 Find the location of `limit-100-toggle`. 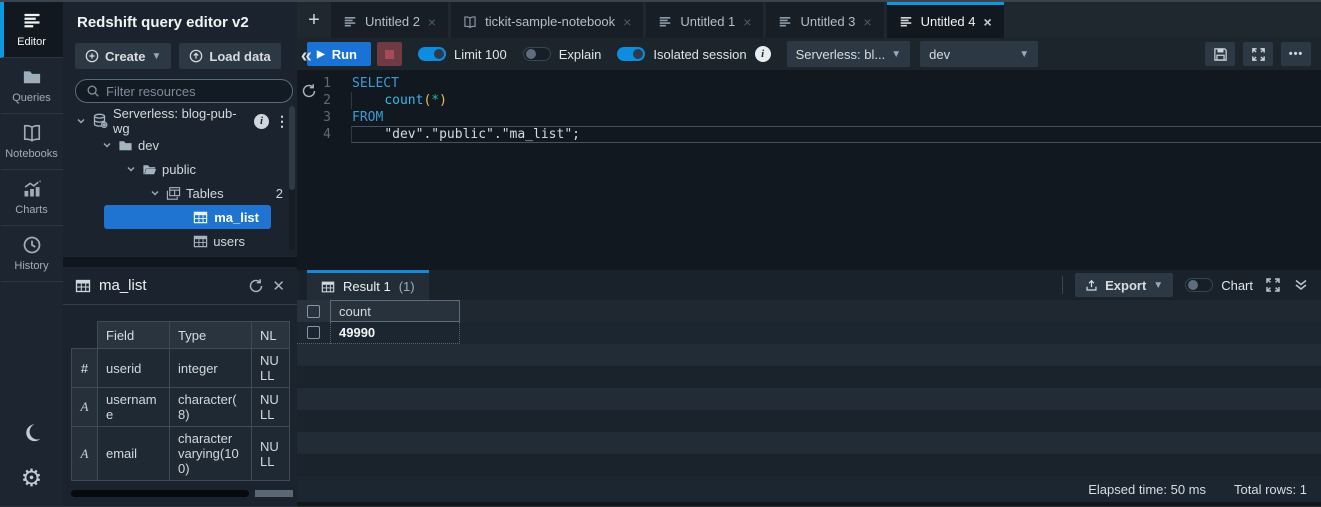

limit-100-toggle is located at coordinates (431, 54).